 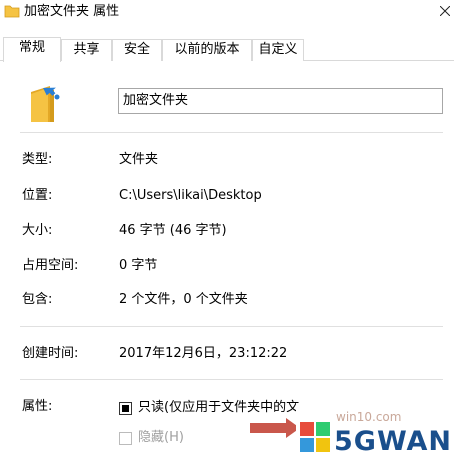 I want to click on attributes-label: 属性:, so click(x=37, y=406).